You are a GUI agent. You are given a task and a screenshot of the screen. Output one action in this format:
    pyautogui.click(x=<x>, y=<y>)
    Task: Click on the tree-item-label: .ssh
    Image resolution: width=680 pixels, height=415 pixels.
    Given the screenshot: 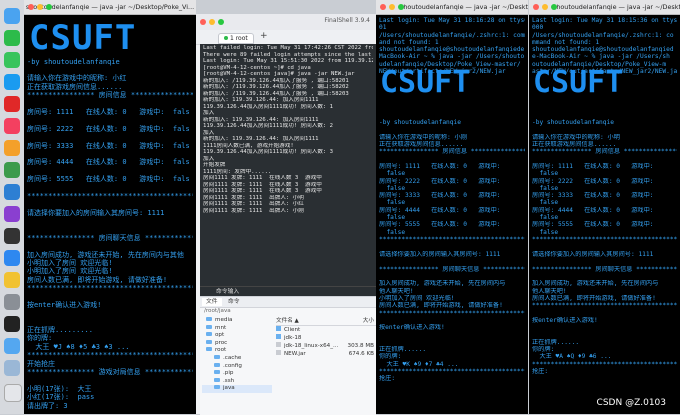 What is the action you would take?
    pyautogui.click(x=229, y=380)
    